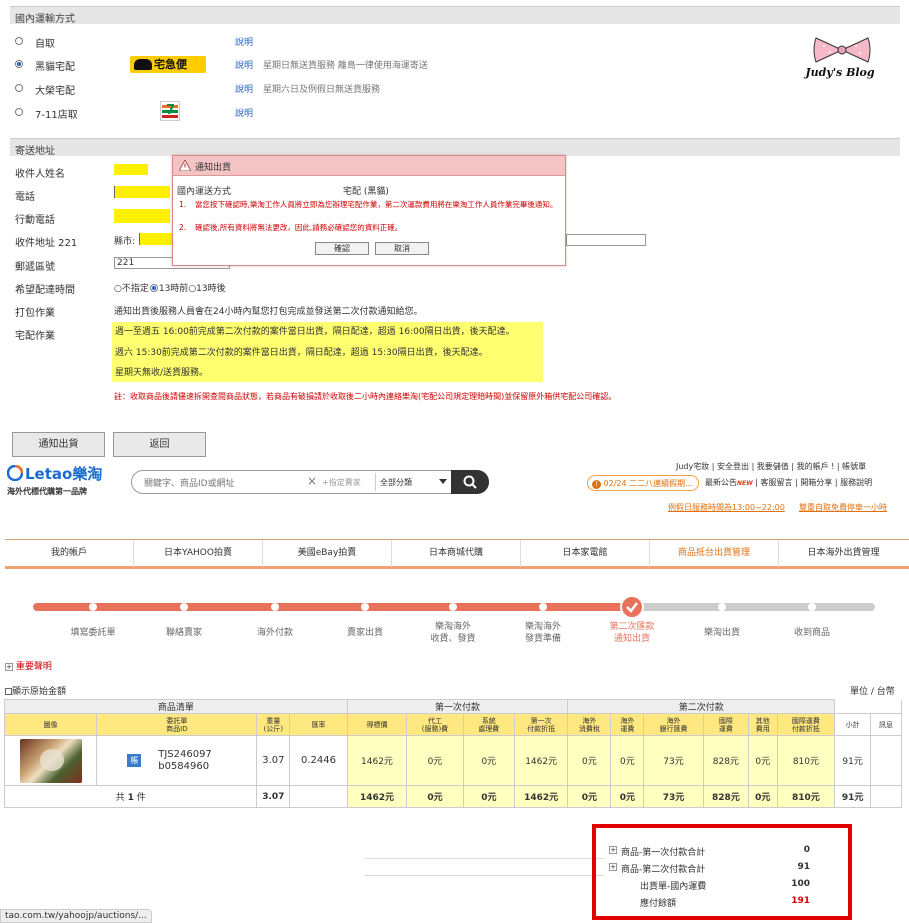 The width and height of the screenshot is (909, 923). What do you see at coordinates (46, 243) in the screenshot?
I see `address-label: 收件地址 221` at bounding box center [46, 243].